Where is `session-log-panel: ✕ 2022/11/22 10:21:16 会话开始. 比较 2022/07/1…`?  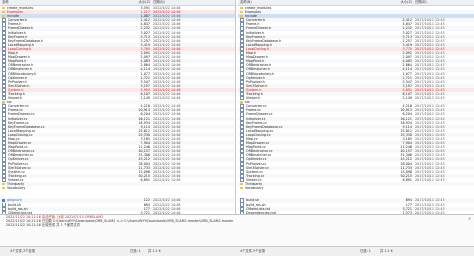
session-log-panel: ✕ 2022/11/22 10:21:16 会话开始. 比较 2022/07/1… is located at coordinates (237, 230).